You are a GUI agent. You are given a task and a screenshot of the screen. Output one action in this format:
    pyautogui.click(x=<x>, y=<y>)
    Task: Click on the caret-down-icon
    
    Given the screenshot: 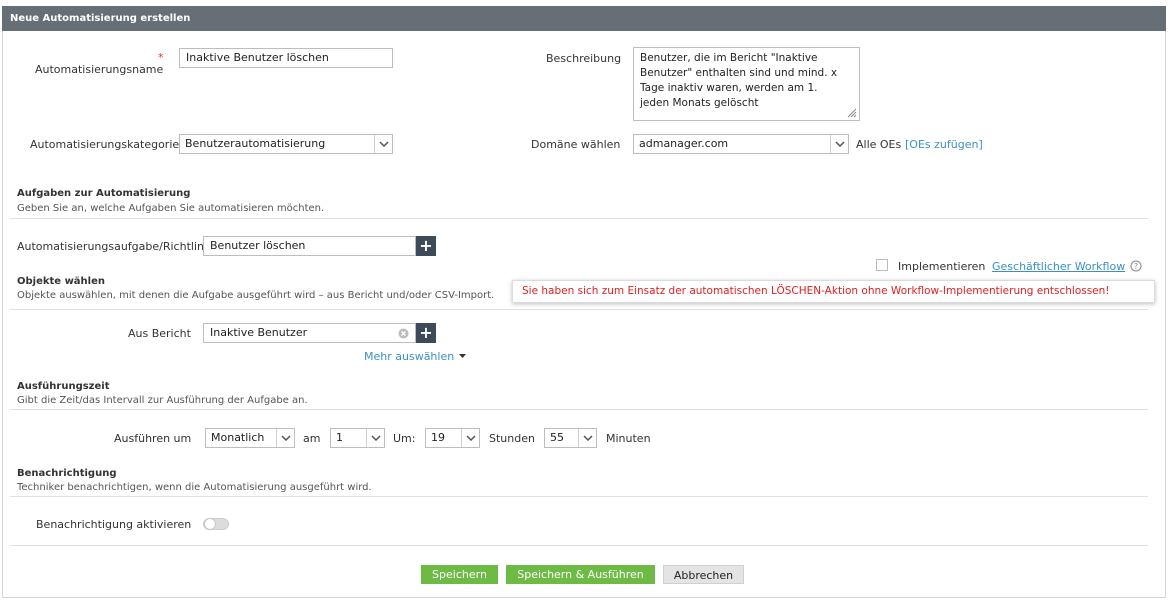 What is the action you would take?
    pyautogui.click(x=462, y=356)
    